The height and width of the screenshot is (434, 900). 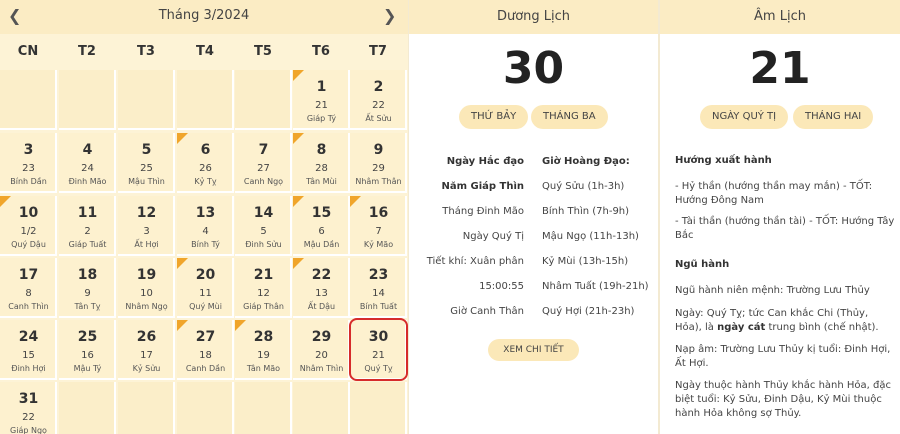 What do you see at coordinates (569, 117) in the screenshot?
I see `month-pill: THÁNG BA` at bounding box center [569, 117].